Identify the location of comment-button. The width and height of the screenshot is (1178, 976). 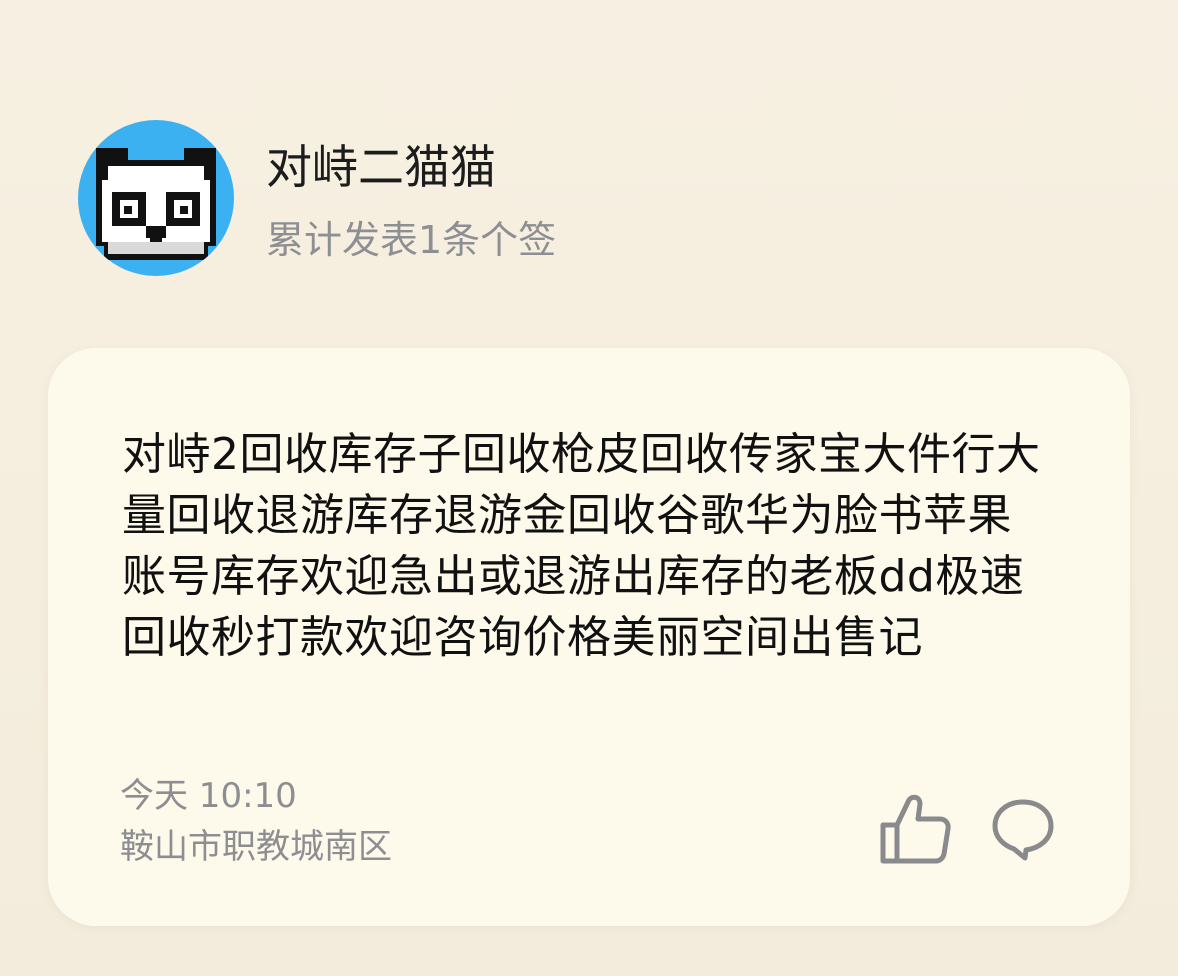
(1023, 829).